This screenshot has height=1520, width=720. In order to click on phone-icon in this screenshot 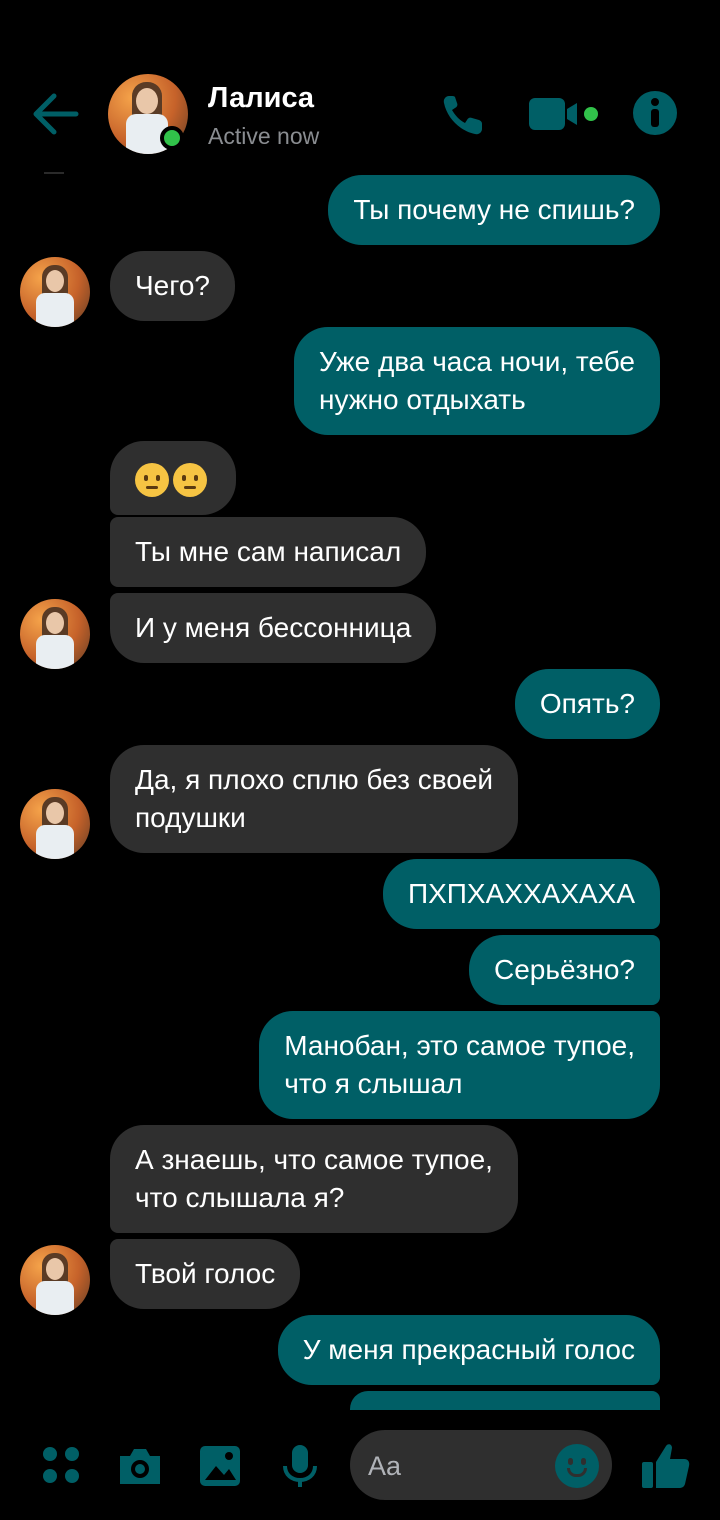, I will do `click(463, 115)`.